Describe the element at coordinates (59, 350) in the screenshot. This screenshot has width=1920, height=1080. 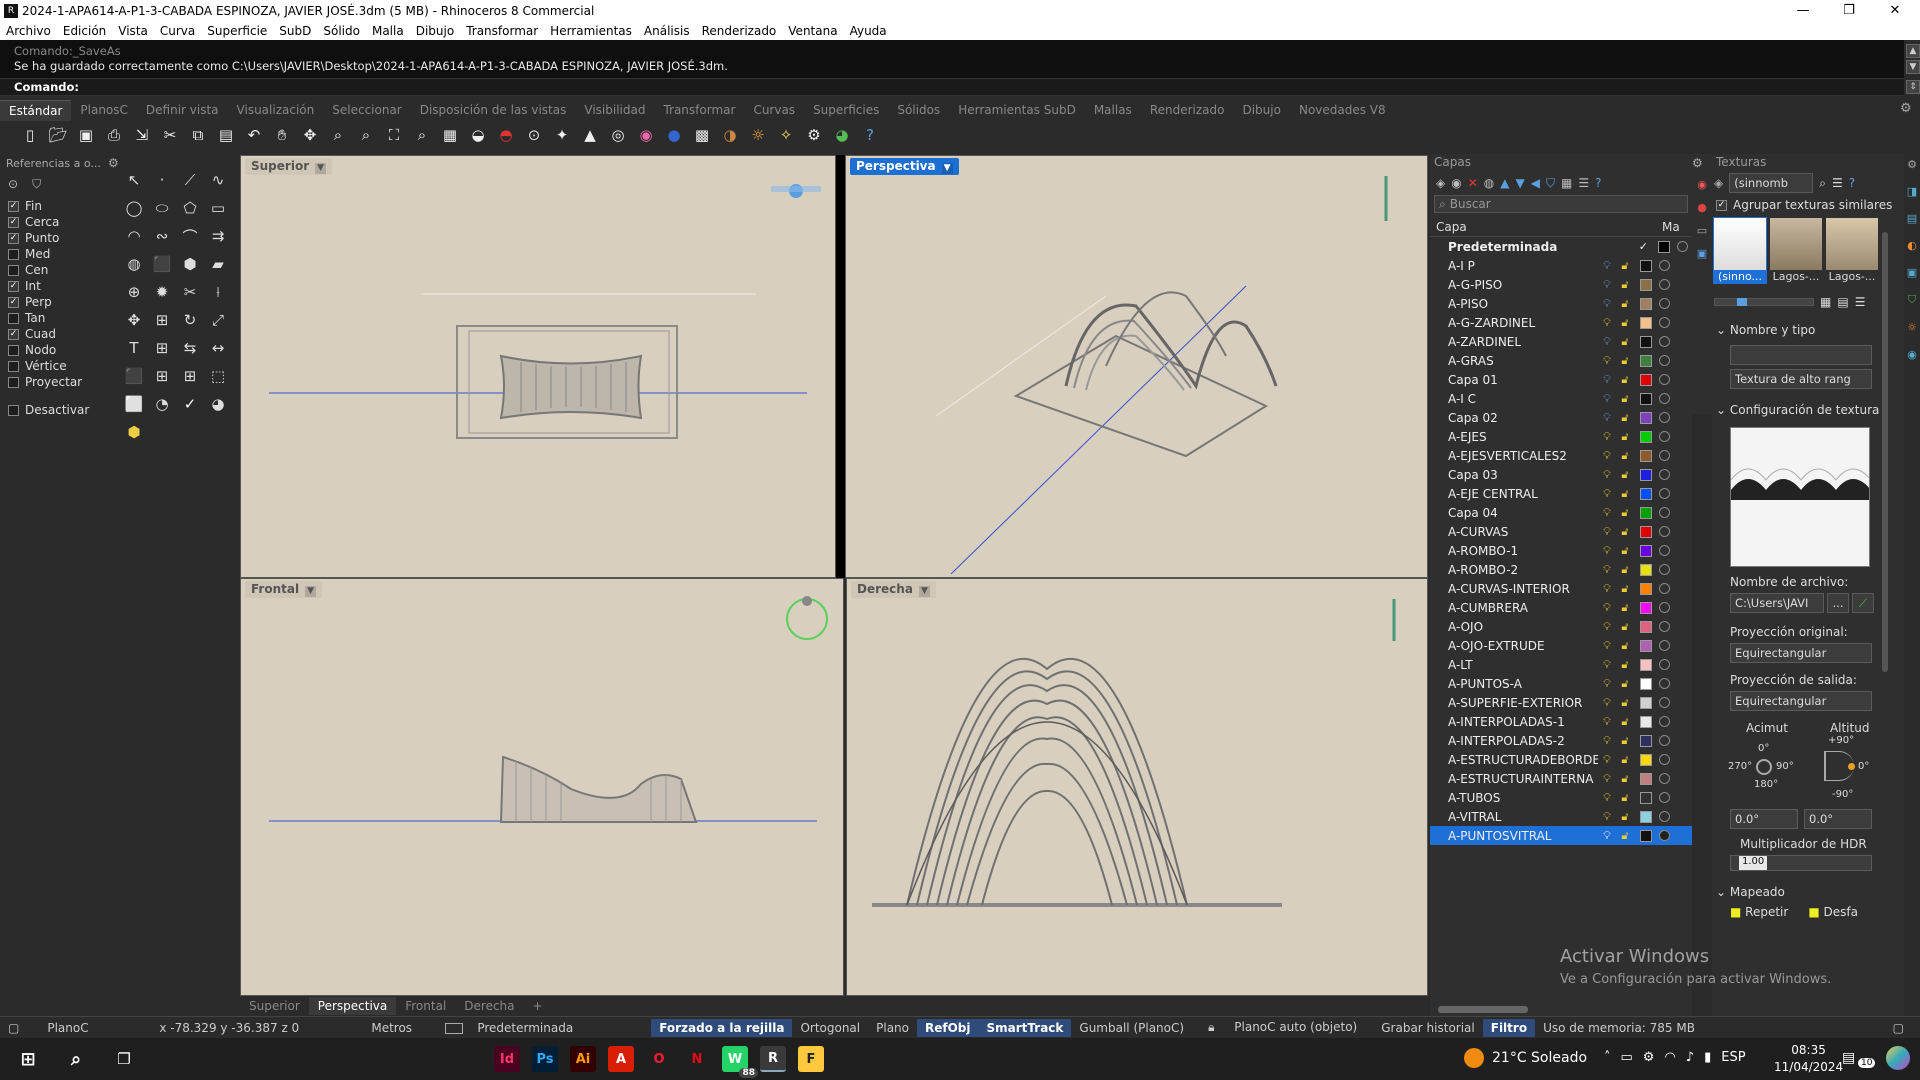
I see `osnap-nodo: Nodo` at that location.